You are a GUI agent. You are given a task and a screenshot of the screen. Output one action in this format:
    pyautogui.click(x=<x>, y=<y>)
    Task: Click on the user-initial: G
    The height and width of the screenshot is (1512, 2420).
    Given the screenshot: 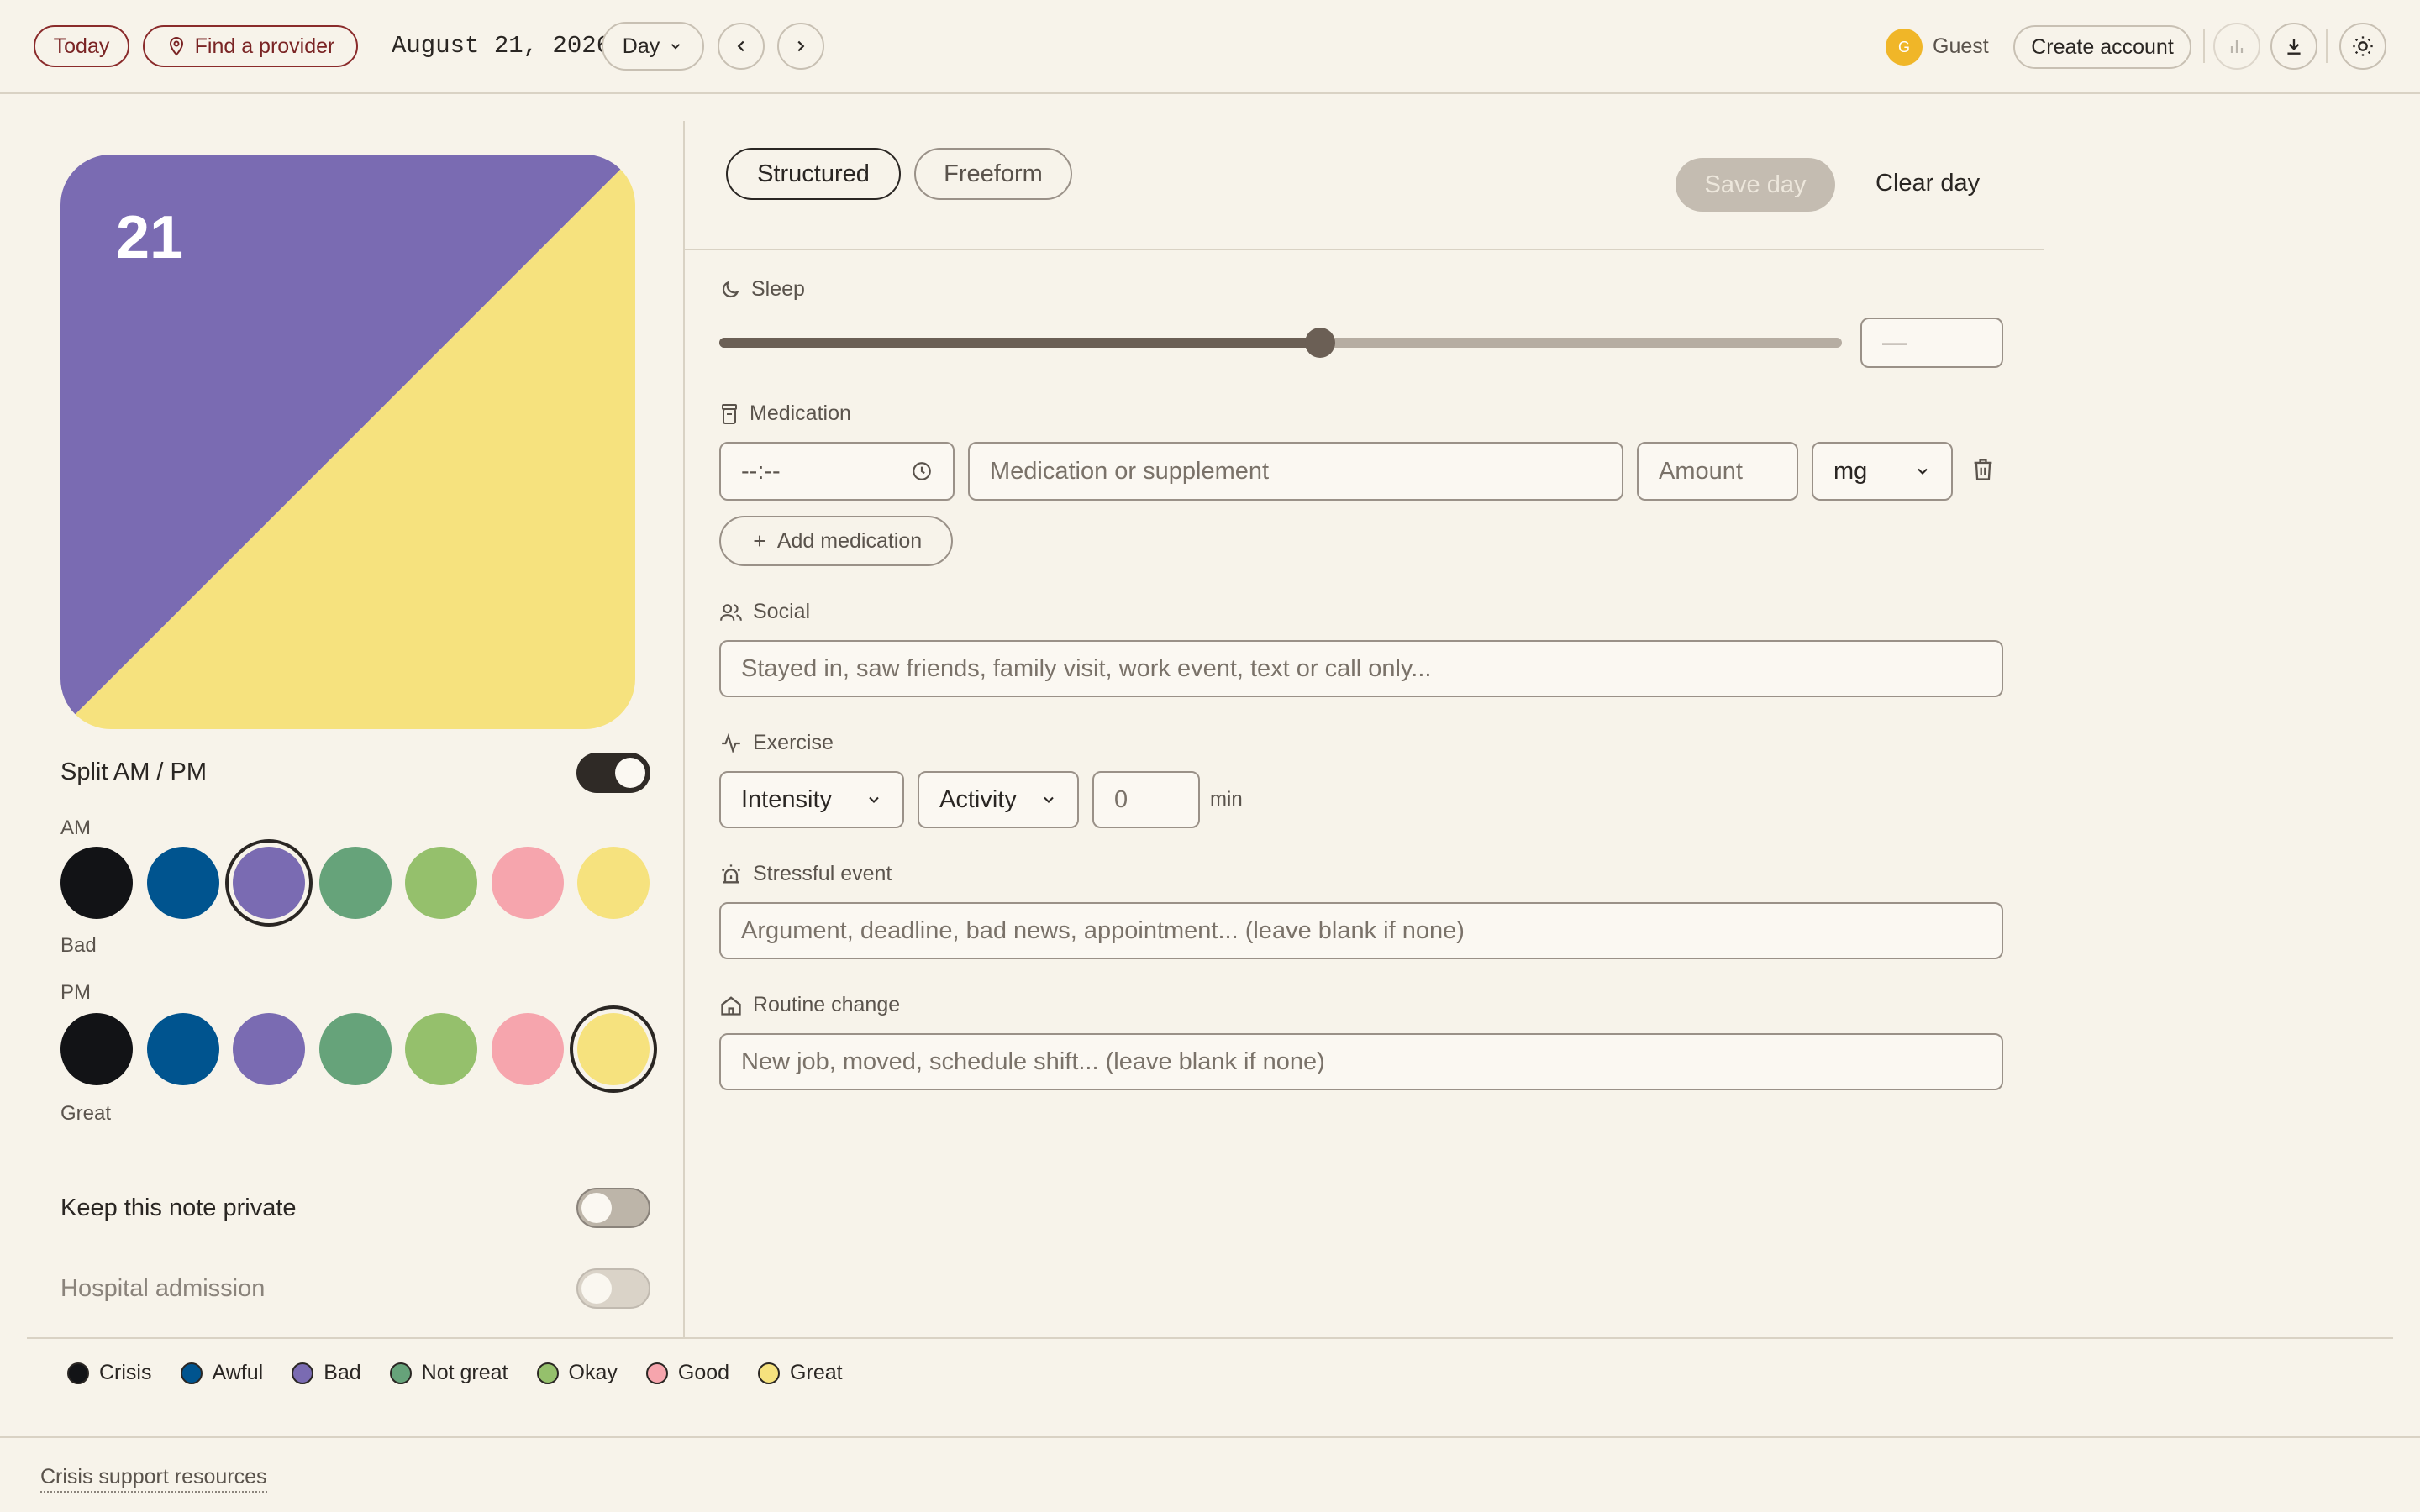 What is the action you would take?
    pyautogui.click(x=1904, y=46)
    